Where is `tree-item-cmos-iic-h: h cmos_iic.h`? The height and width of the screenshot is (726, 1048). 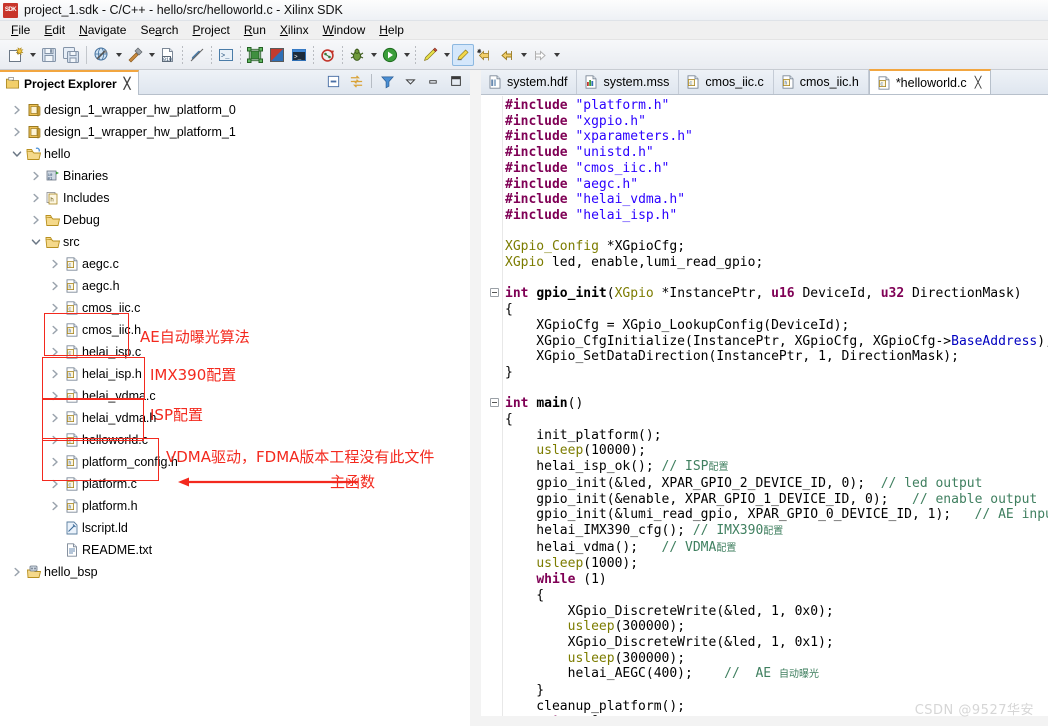
tree-item-cmos-iic-h: h cmos_iic.h is located at coordinates (235, 330).